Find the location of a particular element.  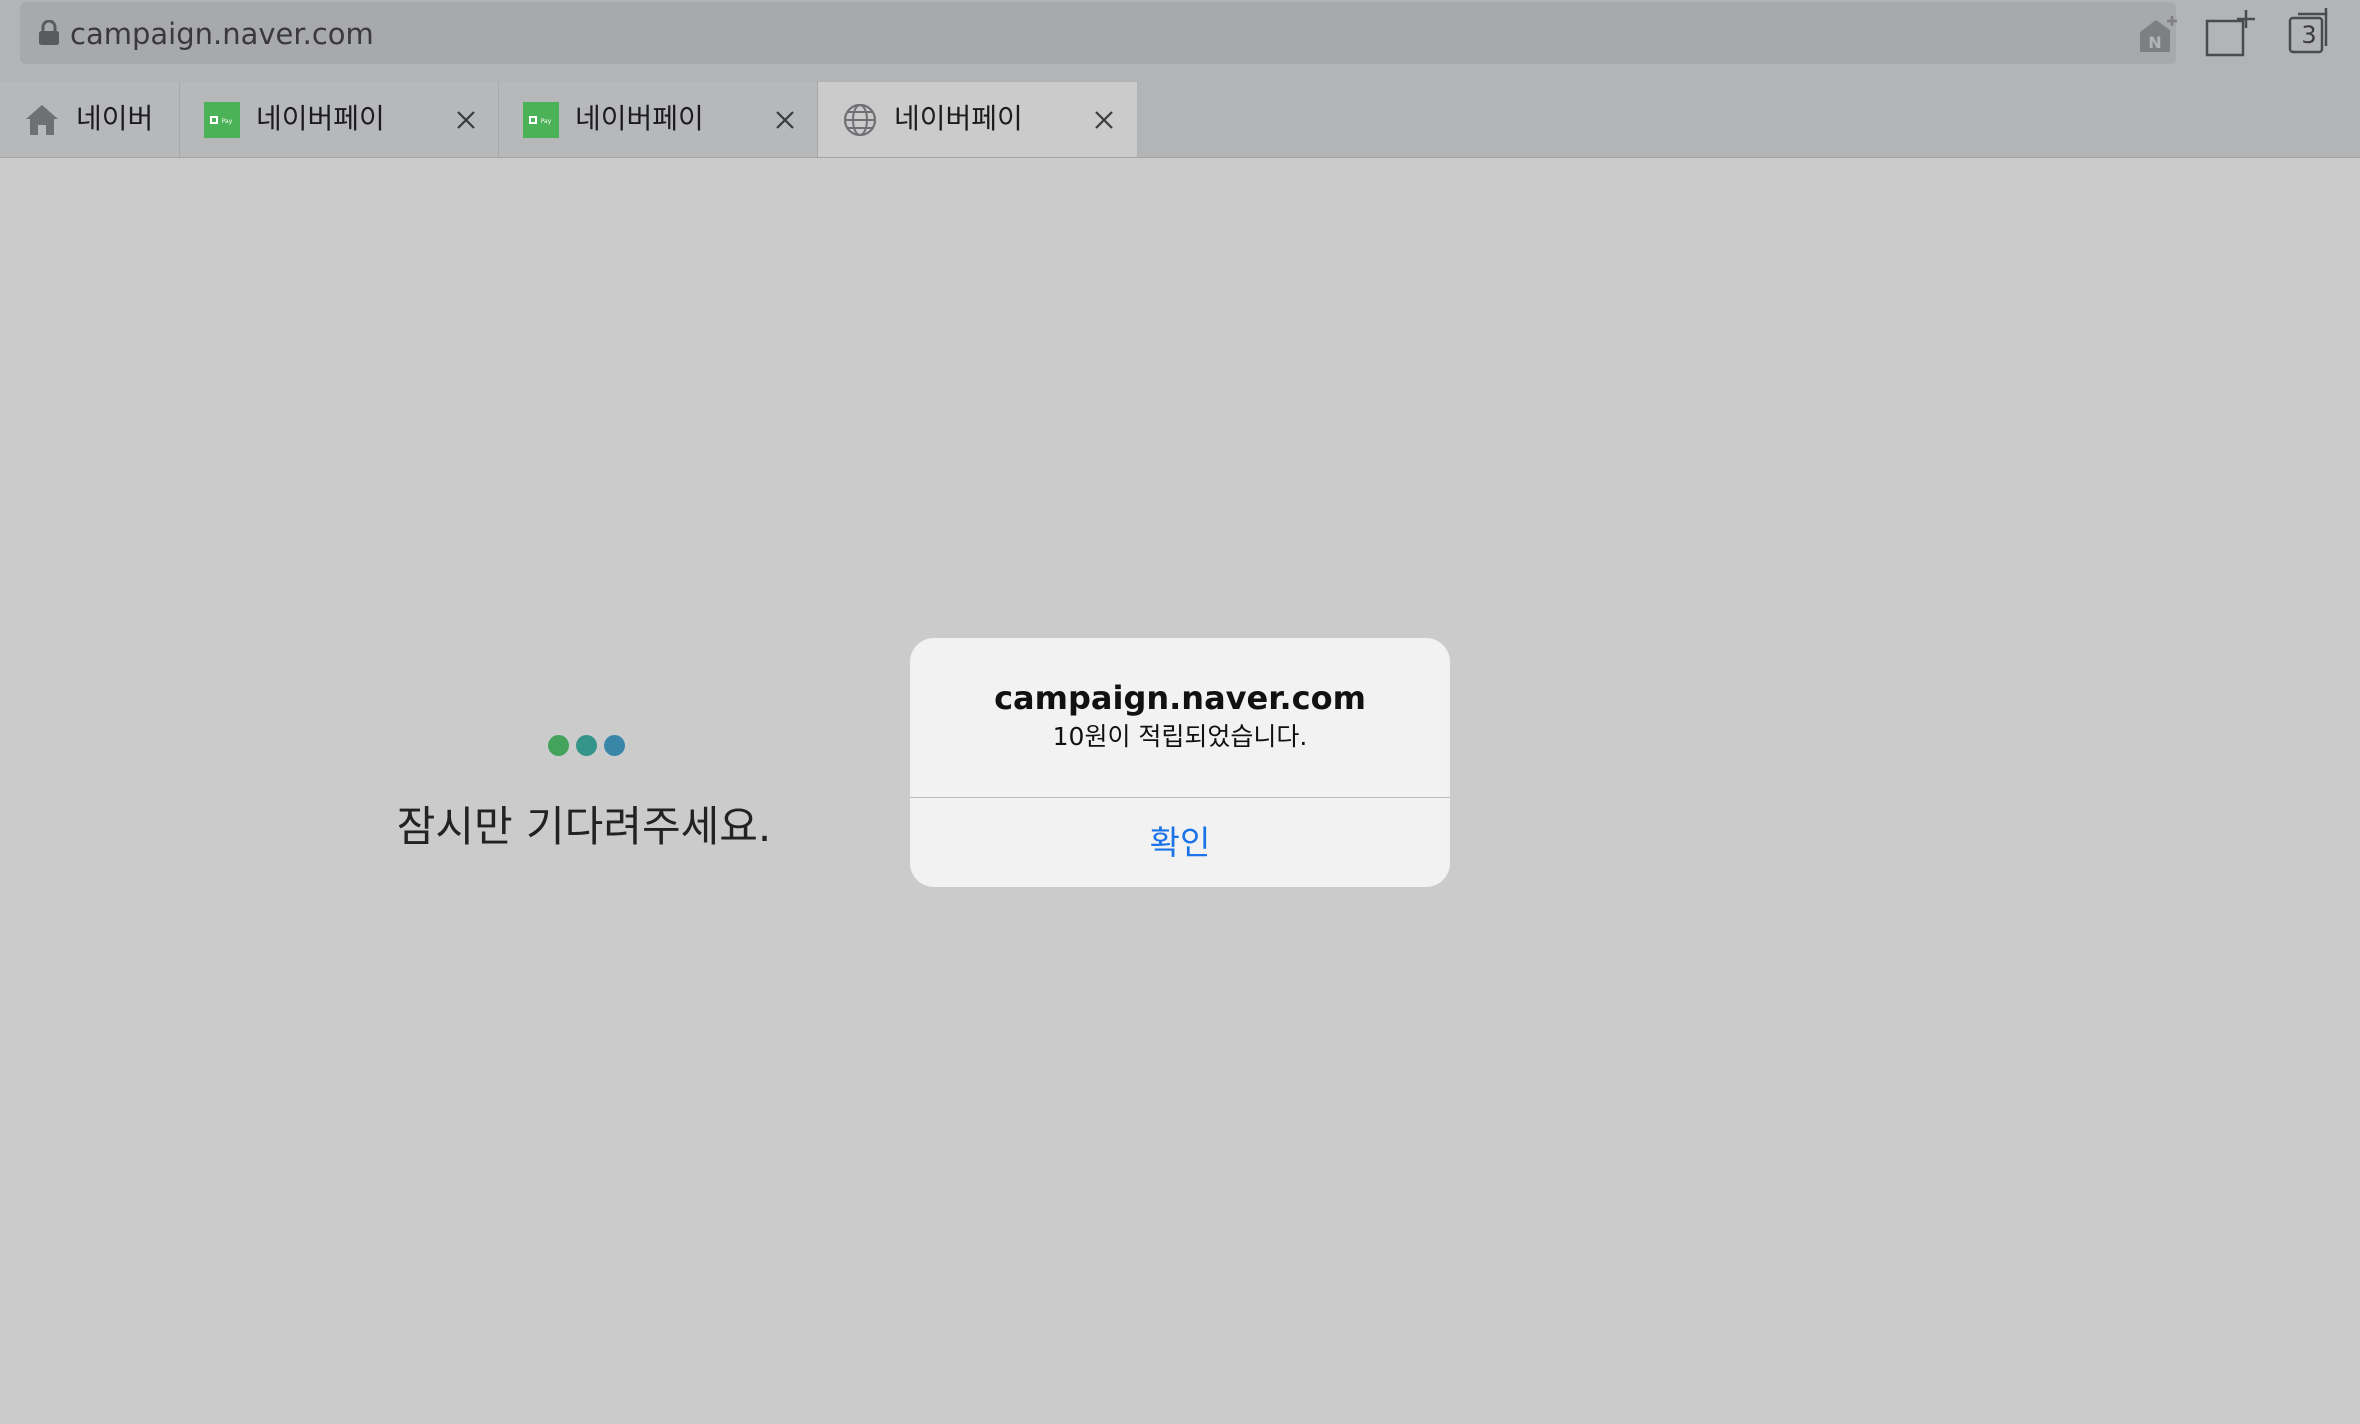

tab-label: 네이버 is located at coordinates (115, 118).